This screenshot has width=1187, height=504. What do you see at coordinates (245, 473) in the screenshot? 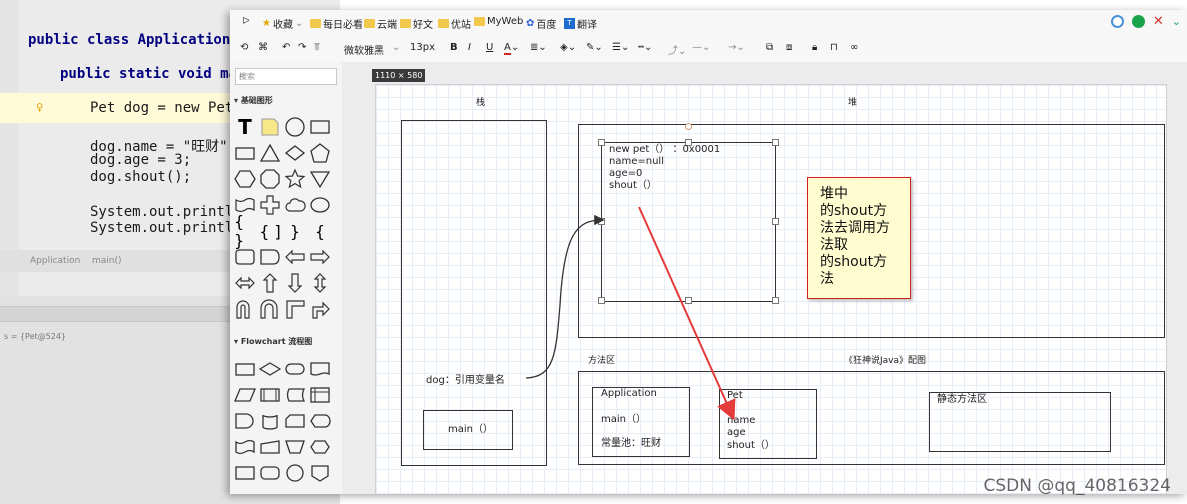
I see `flow-rect-shape-icon` at bounding box center [245, 473].